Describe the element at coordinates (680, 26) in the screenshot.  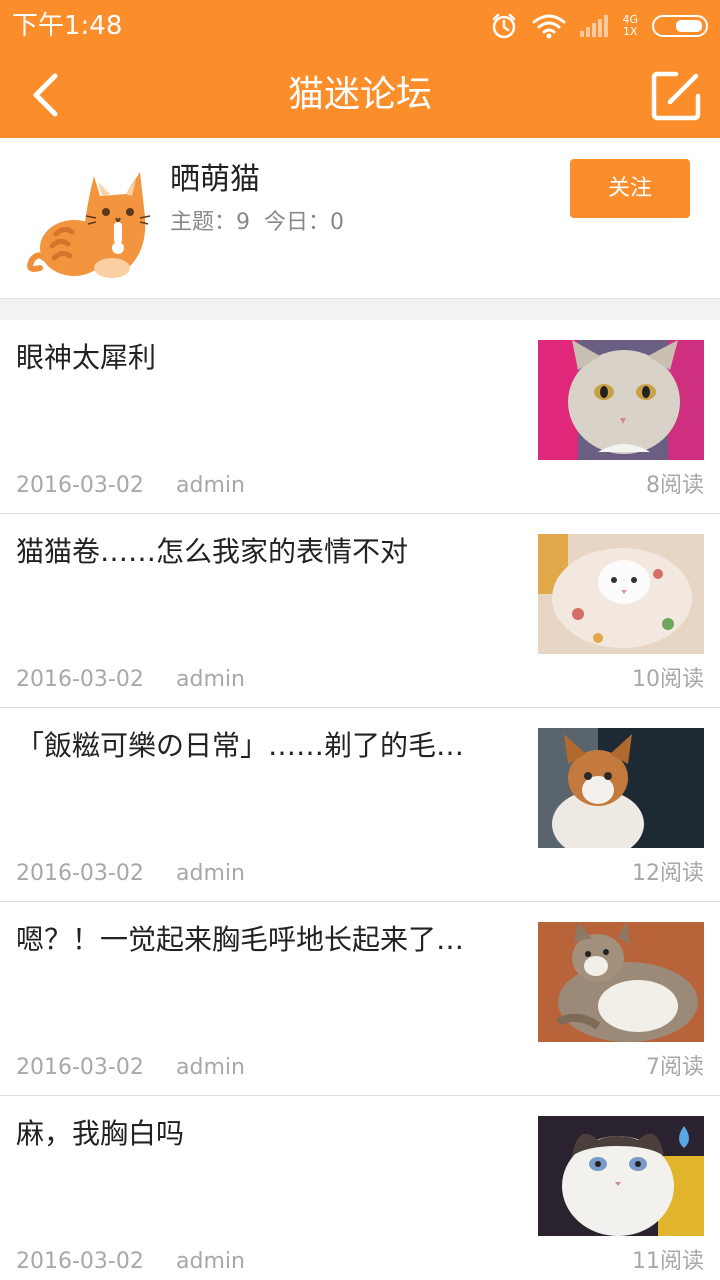
I see `battery-icon` at that location.